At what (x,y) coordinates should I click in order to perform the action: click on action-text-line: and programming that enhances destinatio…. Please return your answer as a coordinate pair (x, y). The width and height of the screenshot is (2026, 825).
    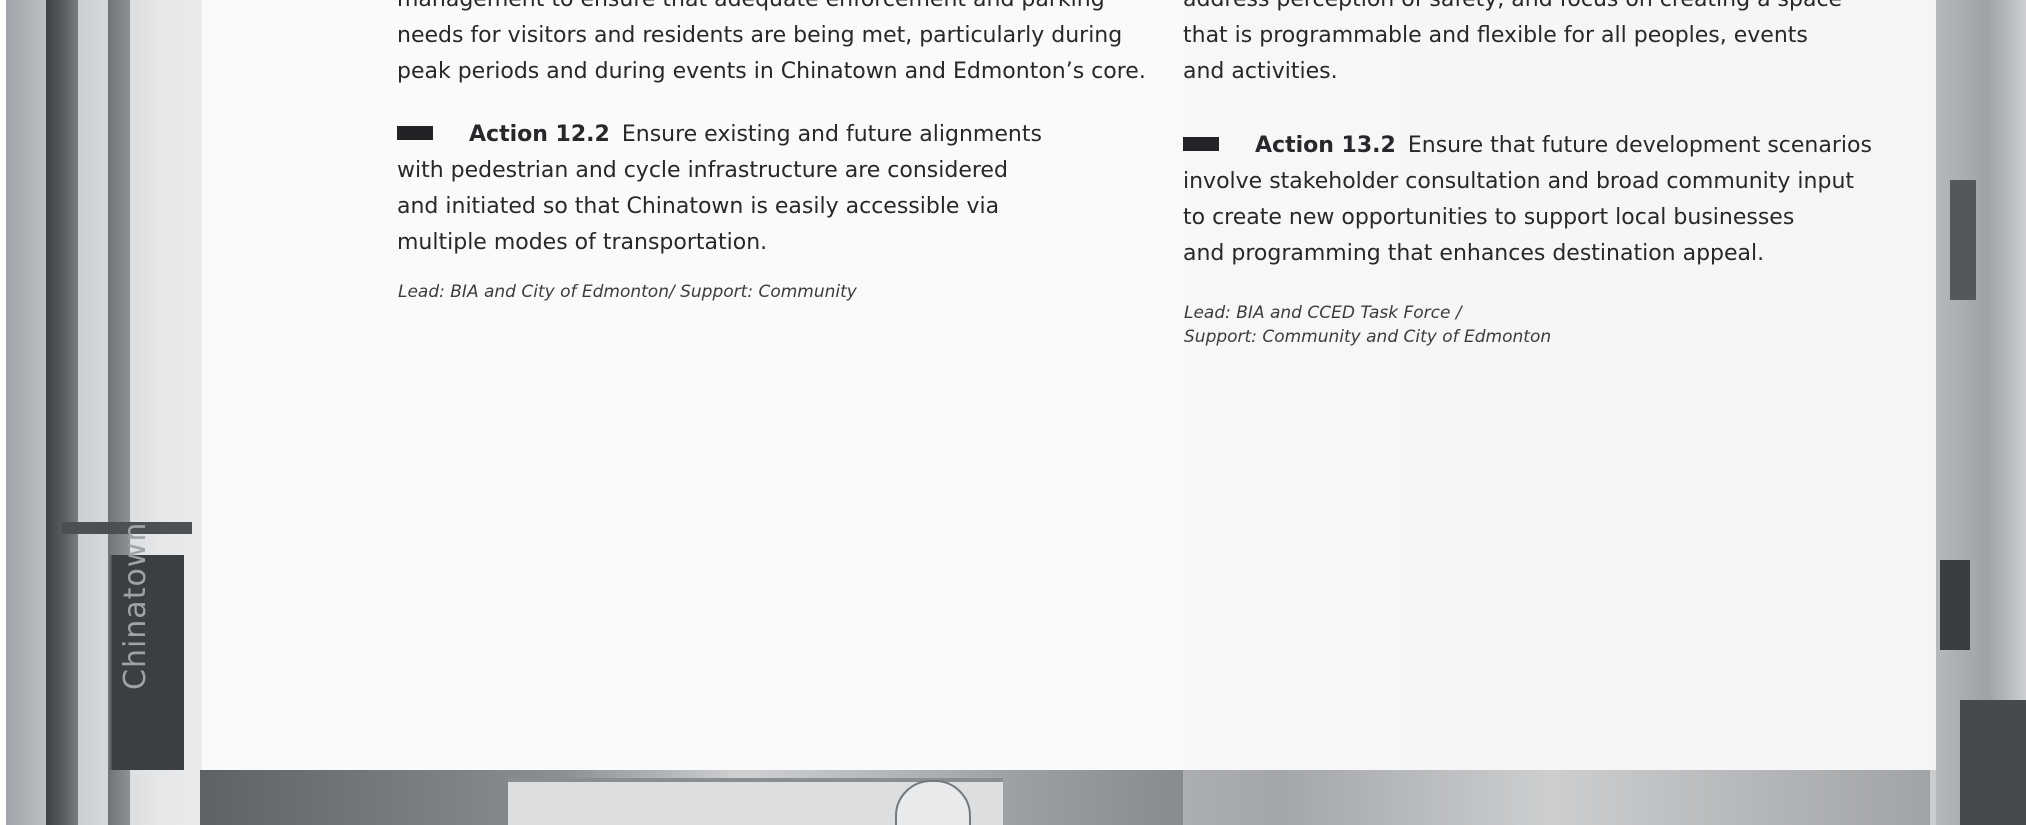
    Looking at the image, I should click on (1474, 253).